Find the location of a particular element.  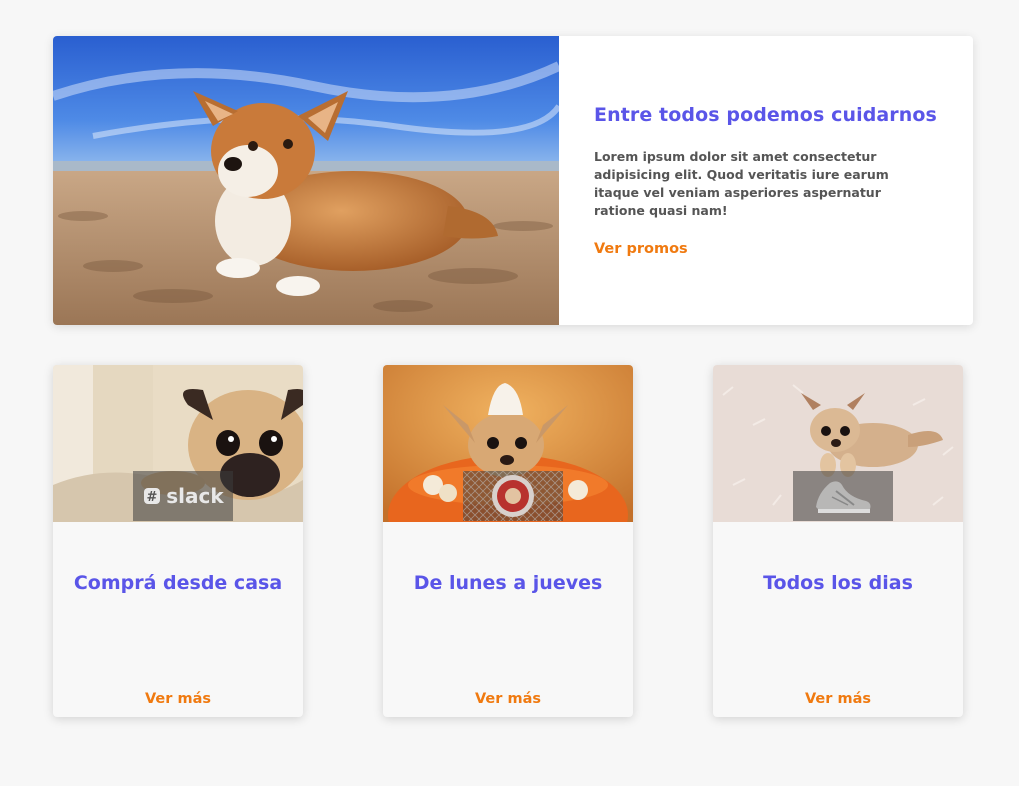

promo-card-todos-dias: Todos los dias Ver más is located at coordinates (838, 541).